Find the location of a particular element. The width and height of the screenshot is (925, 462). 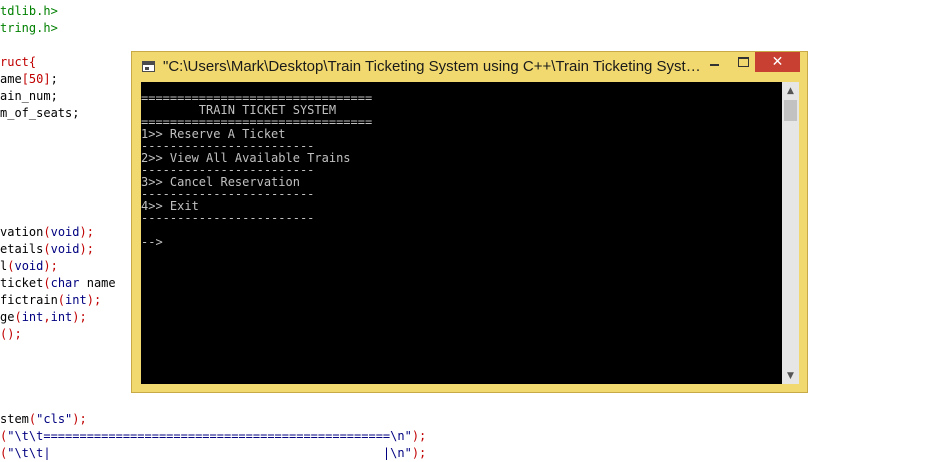

code-token: [50] is located at coordinates (36, 79).